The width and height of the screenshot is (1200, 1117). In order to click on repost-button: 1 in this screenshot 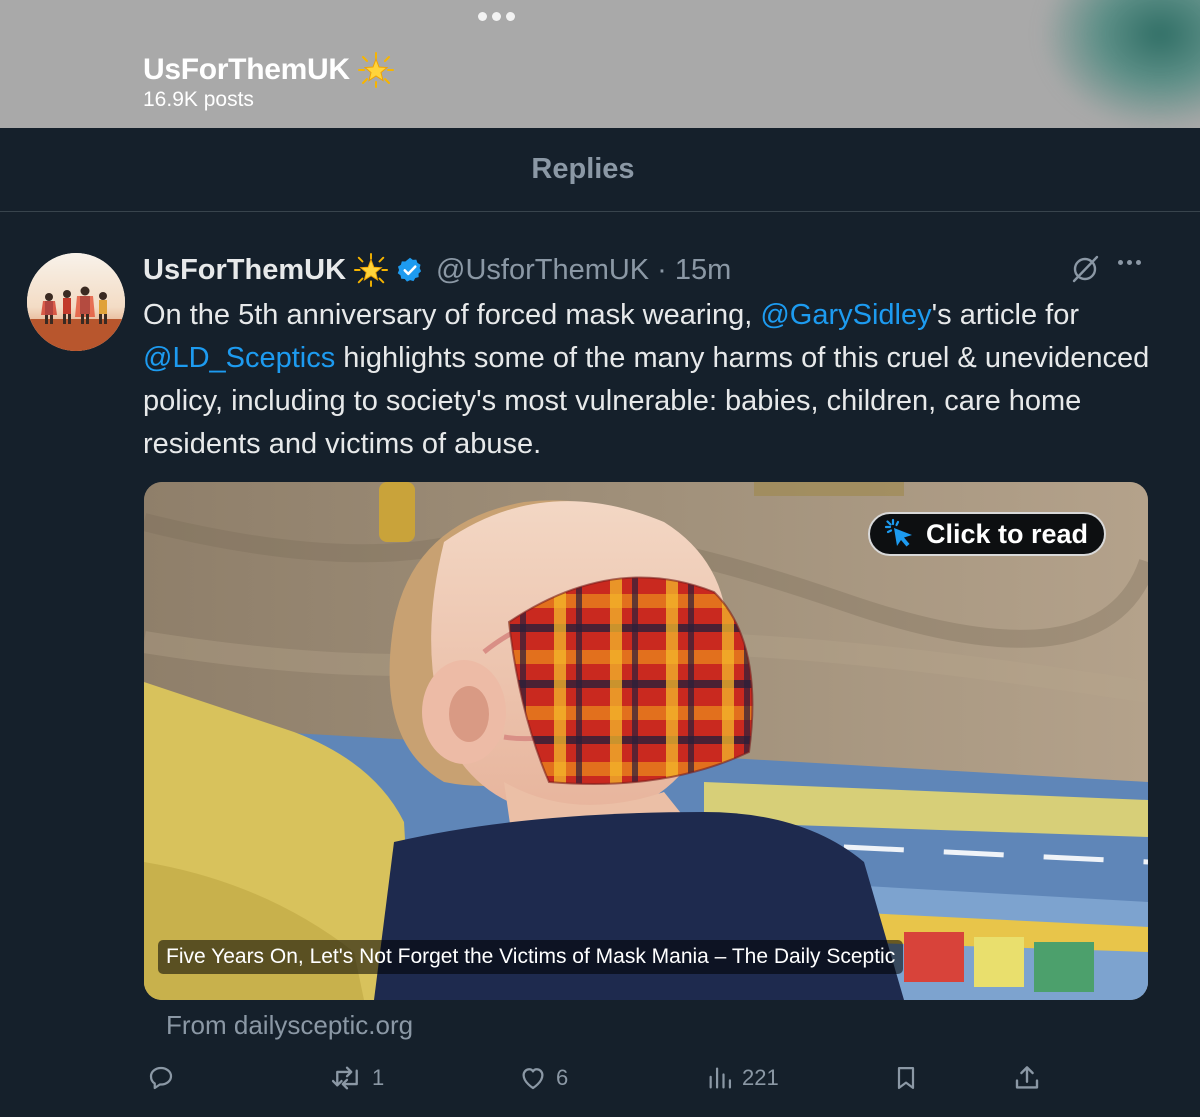, I will do `click(357, 1078)`.